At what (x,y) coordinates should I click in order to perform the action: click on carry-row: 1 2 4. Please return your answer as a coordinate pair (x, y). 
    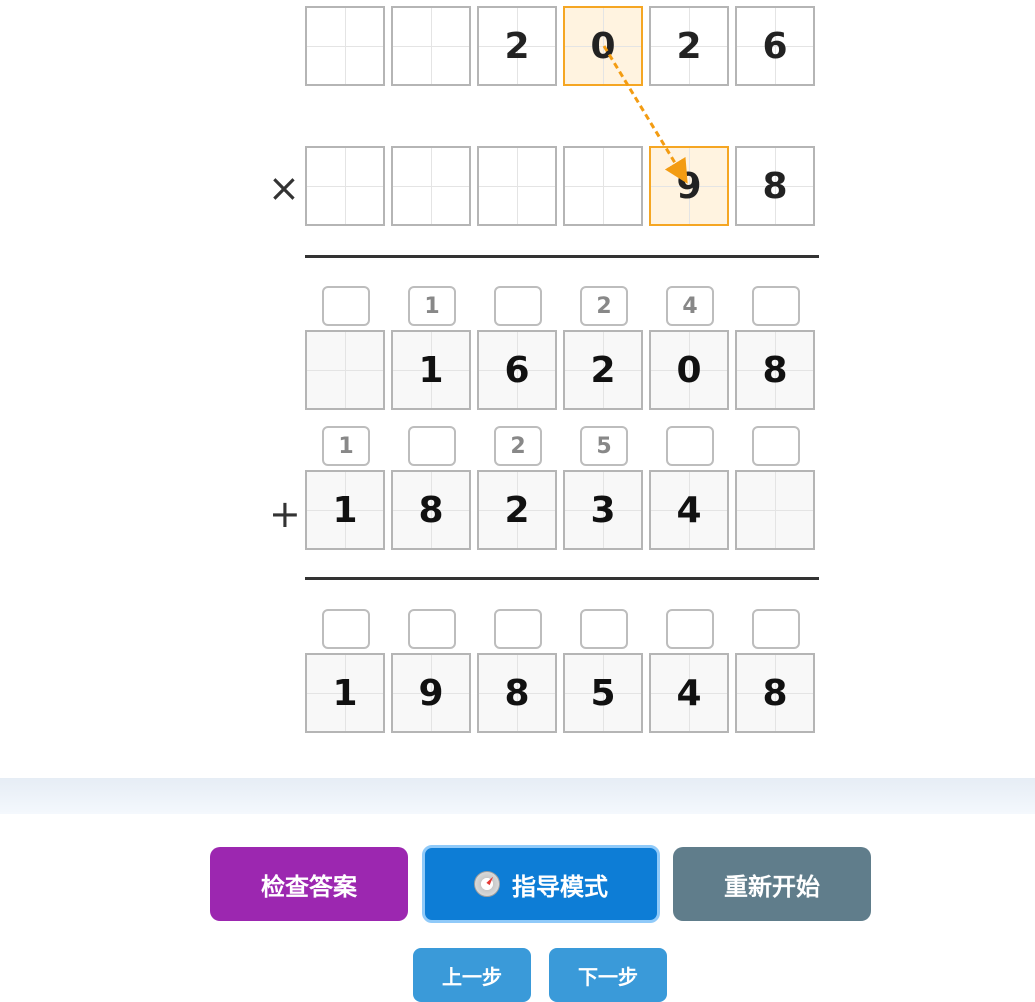
    Looking at the image, I should click on (561, 306).